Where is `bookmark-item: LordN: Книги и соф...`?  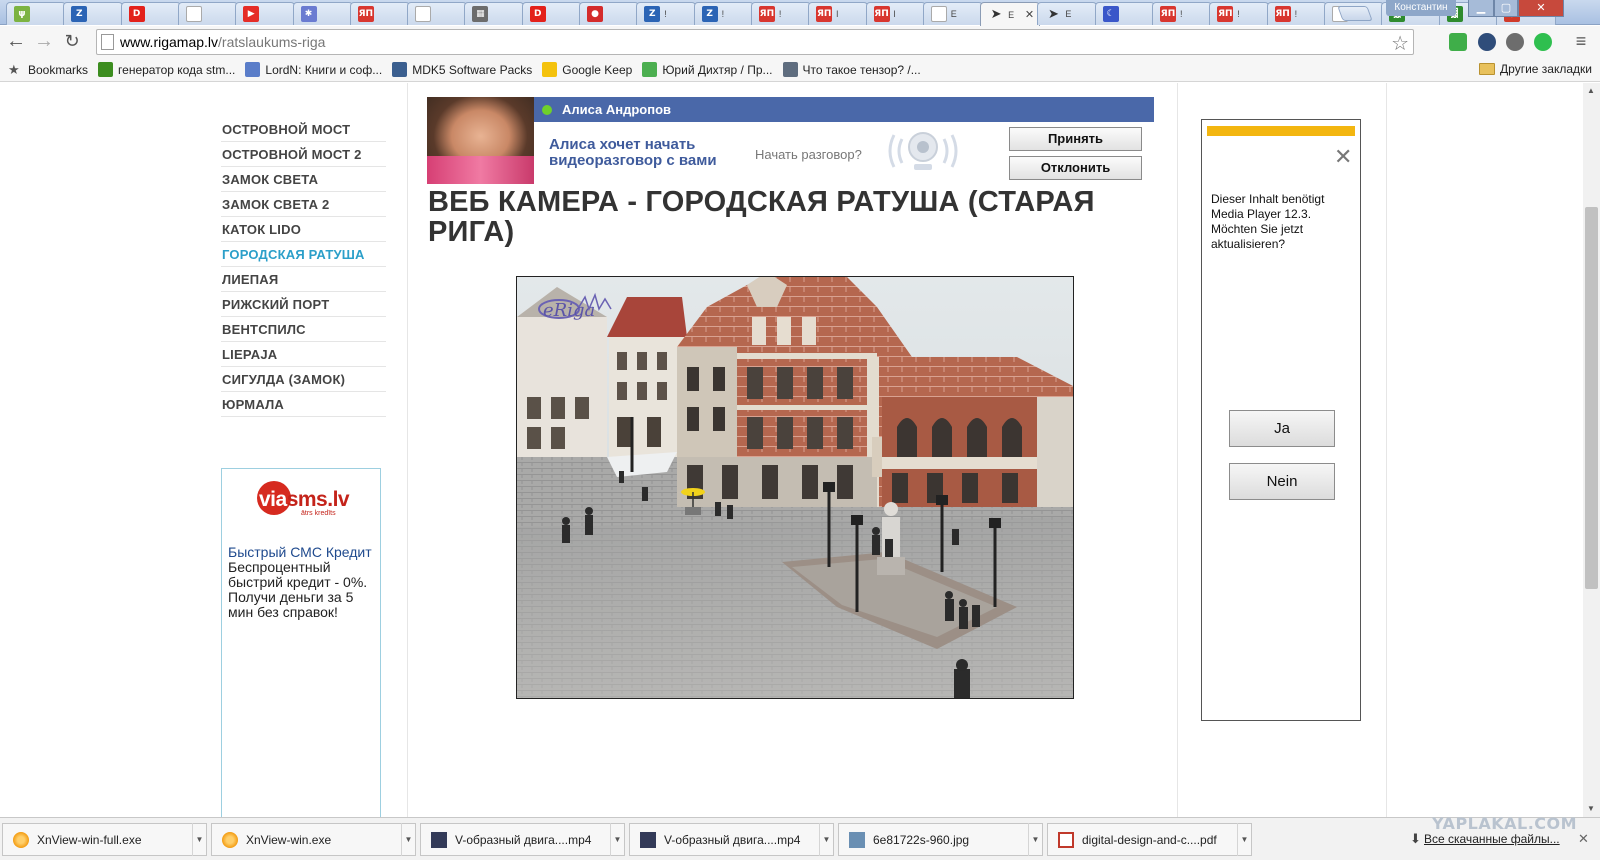 bookmark-item: LordN: Книги и соф... is located at coordinates (313, 69).